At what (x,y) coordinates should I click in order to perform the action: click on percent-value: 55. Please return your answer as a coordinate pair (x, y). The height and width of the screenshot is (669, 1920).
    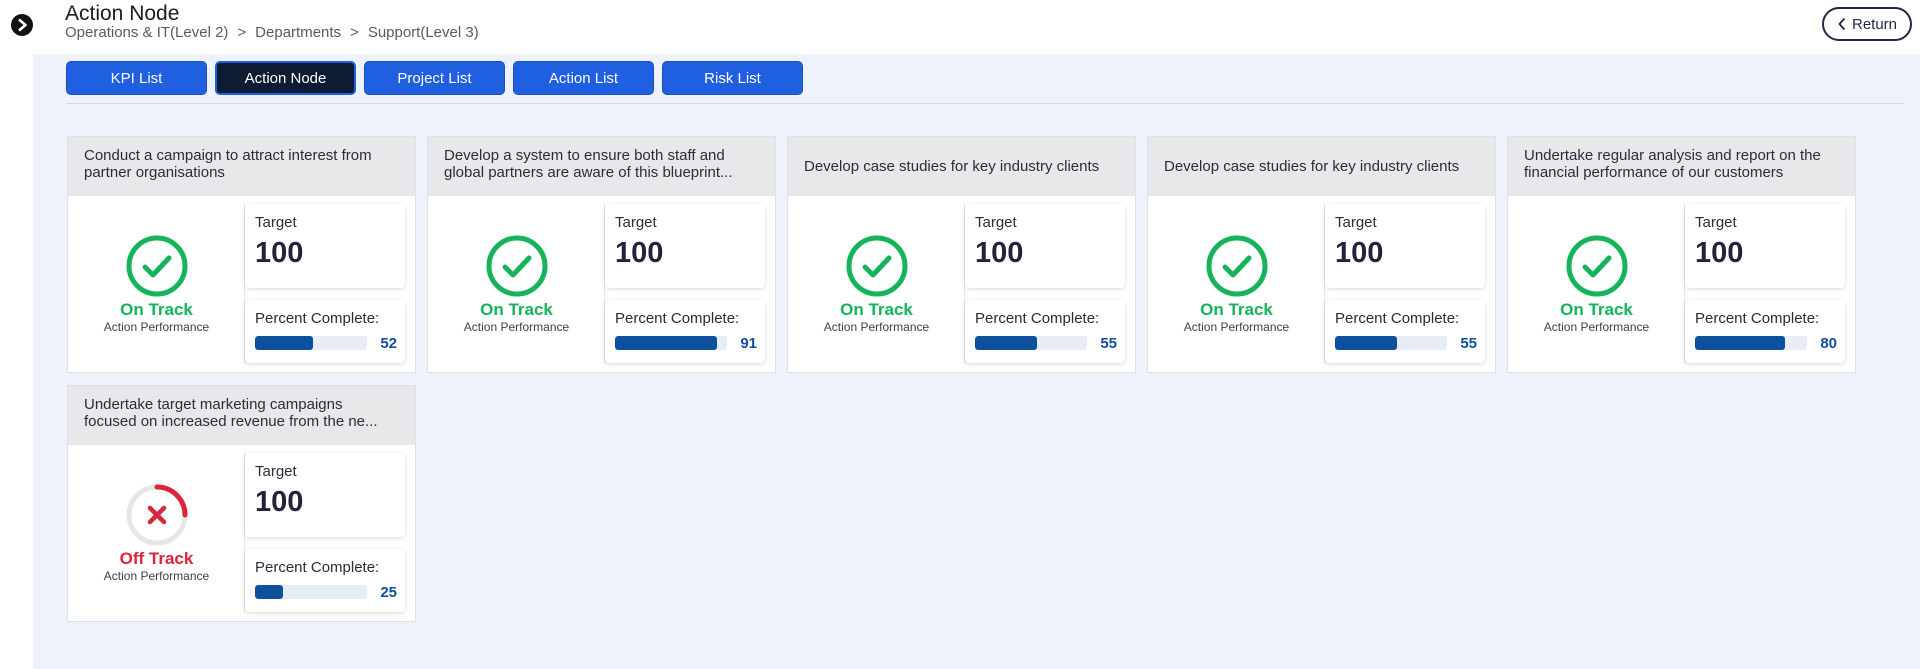
    Looking at the image, I should click on (1468, 343).